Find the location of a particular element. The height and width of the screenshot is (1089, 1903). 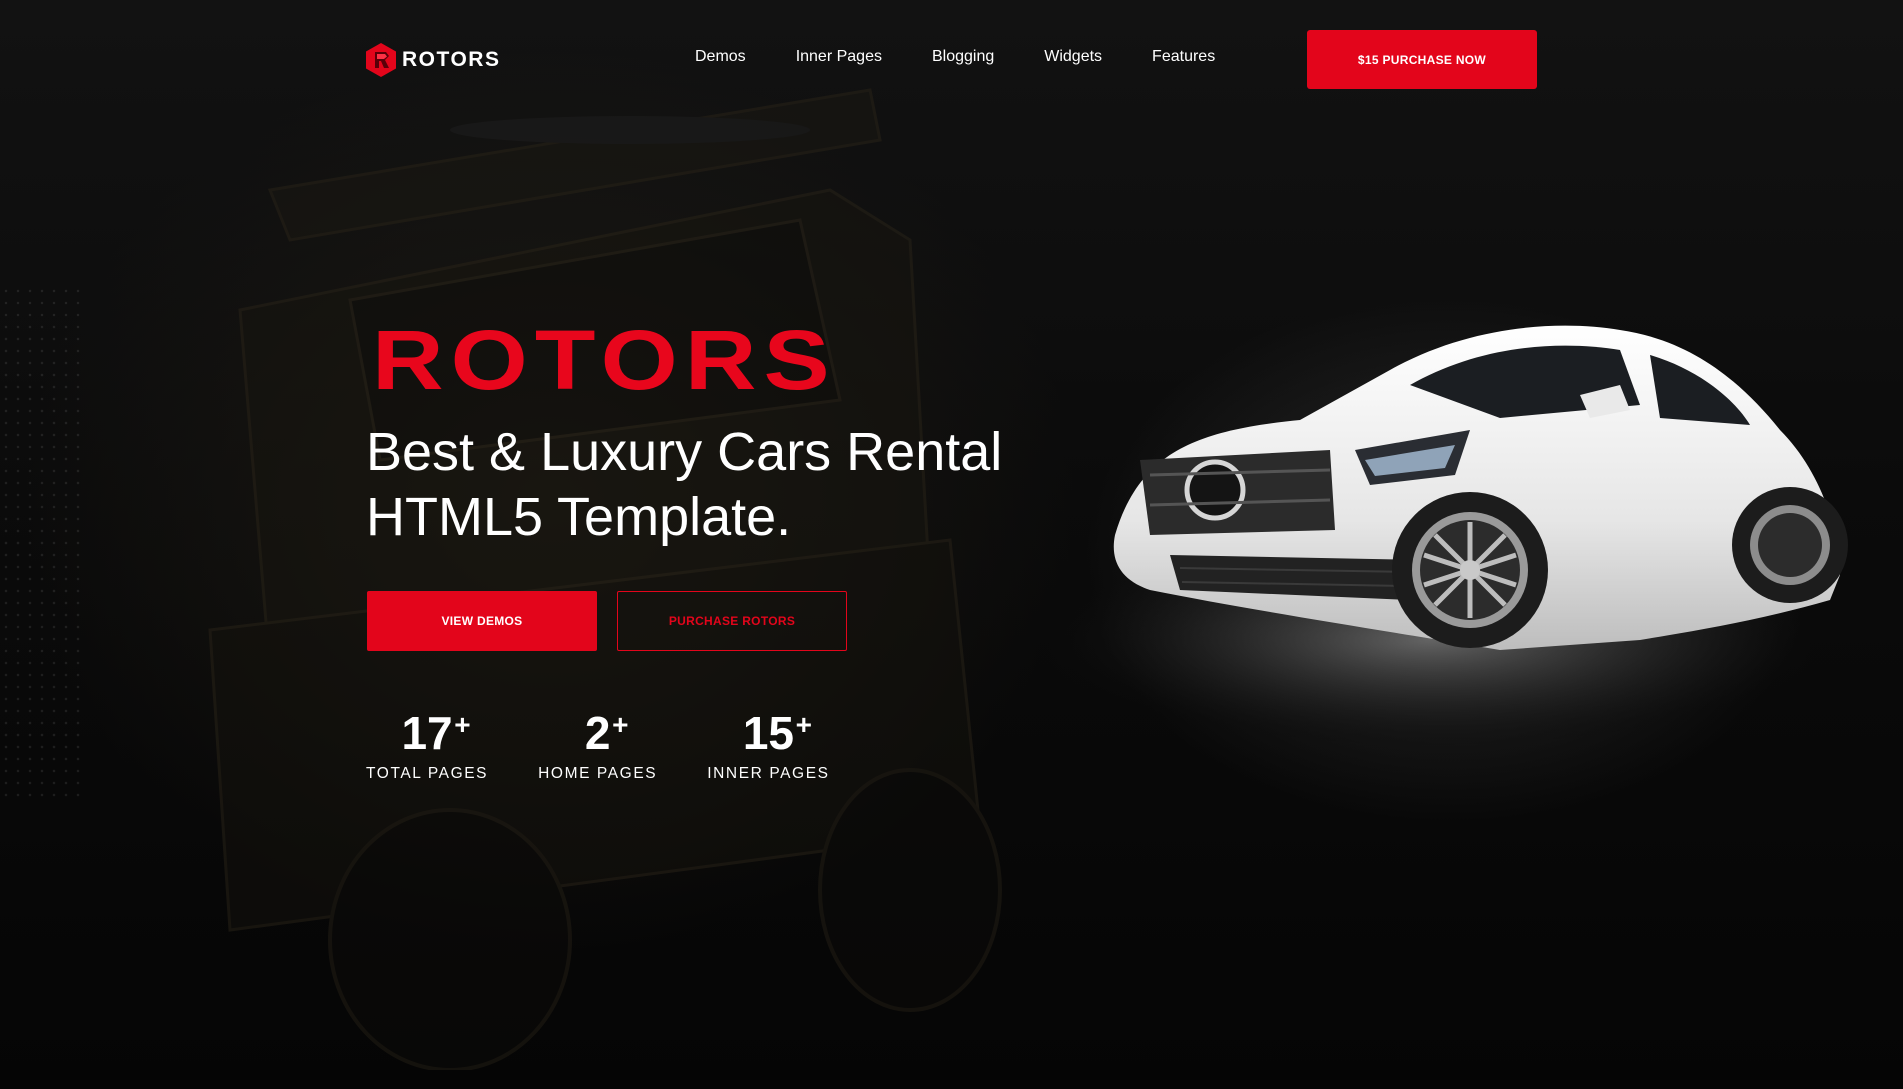

hero-headline-line2: HTML5 Template. is located at coordinates (579, 517).